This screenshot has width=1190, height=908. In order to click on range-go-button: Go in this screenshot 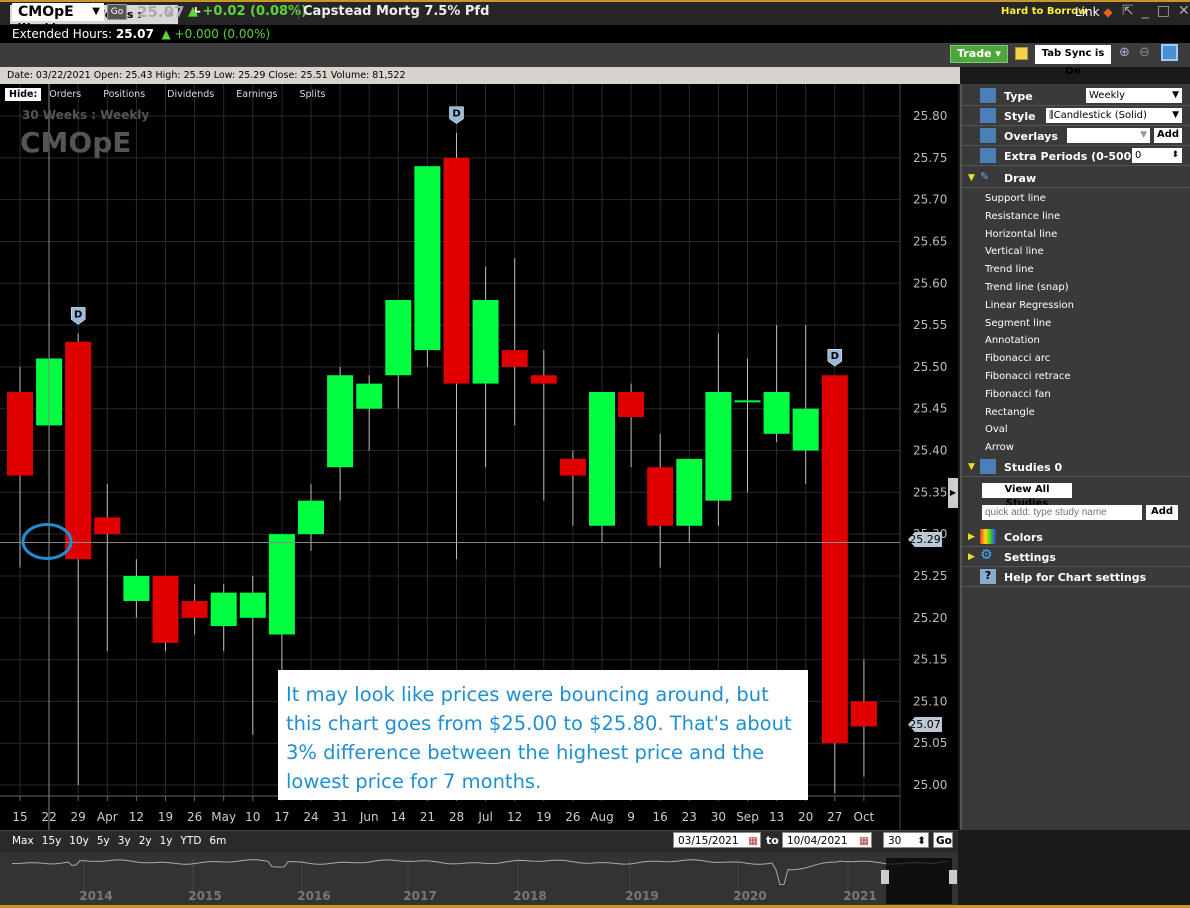, I will do `click(943, 840)`.